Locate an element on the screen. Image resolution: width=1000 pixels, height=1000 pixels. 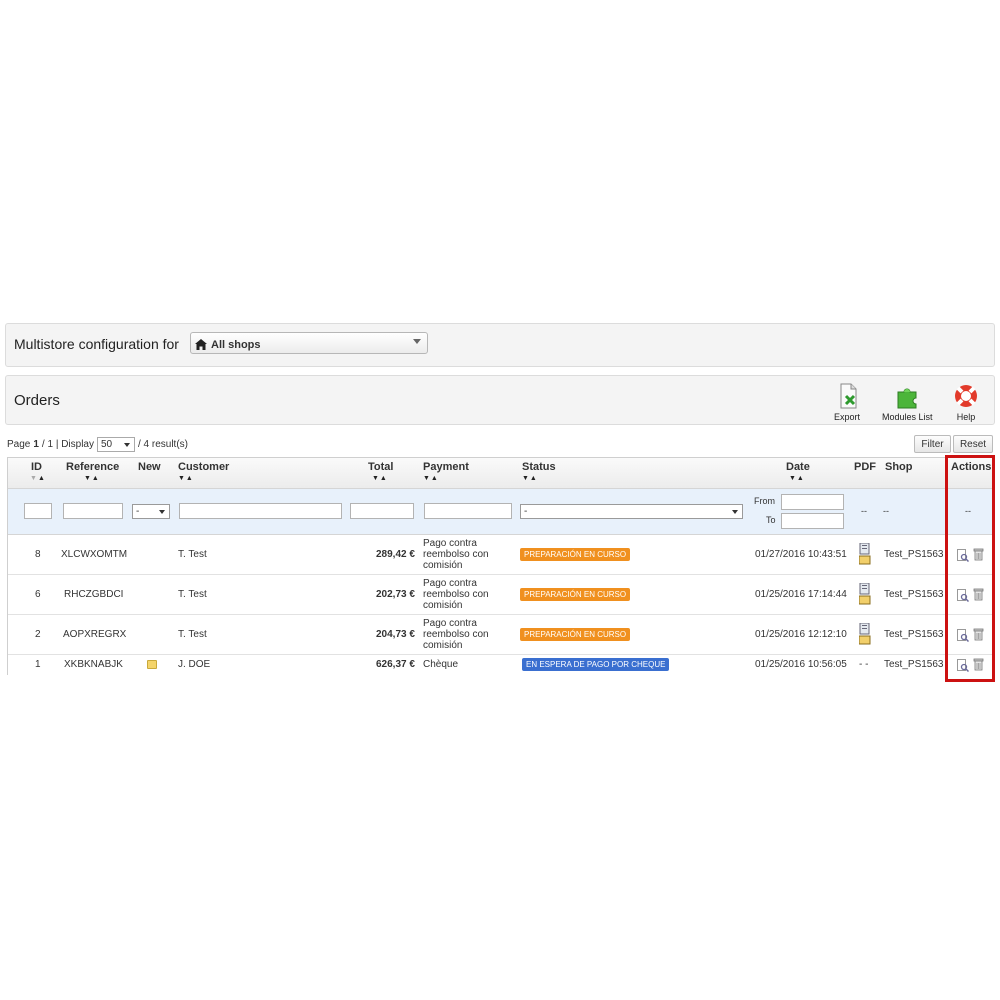
header-status: Status is located at coordinates (539, 467).